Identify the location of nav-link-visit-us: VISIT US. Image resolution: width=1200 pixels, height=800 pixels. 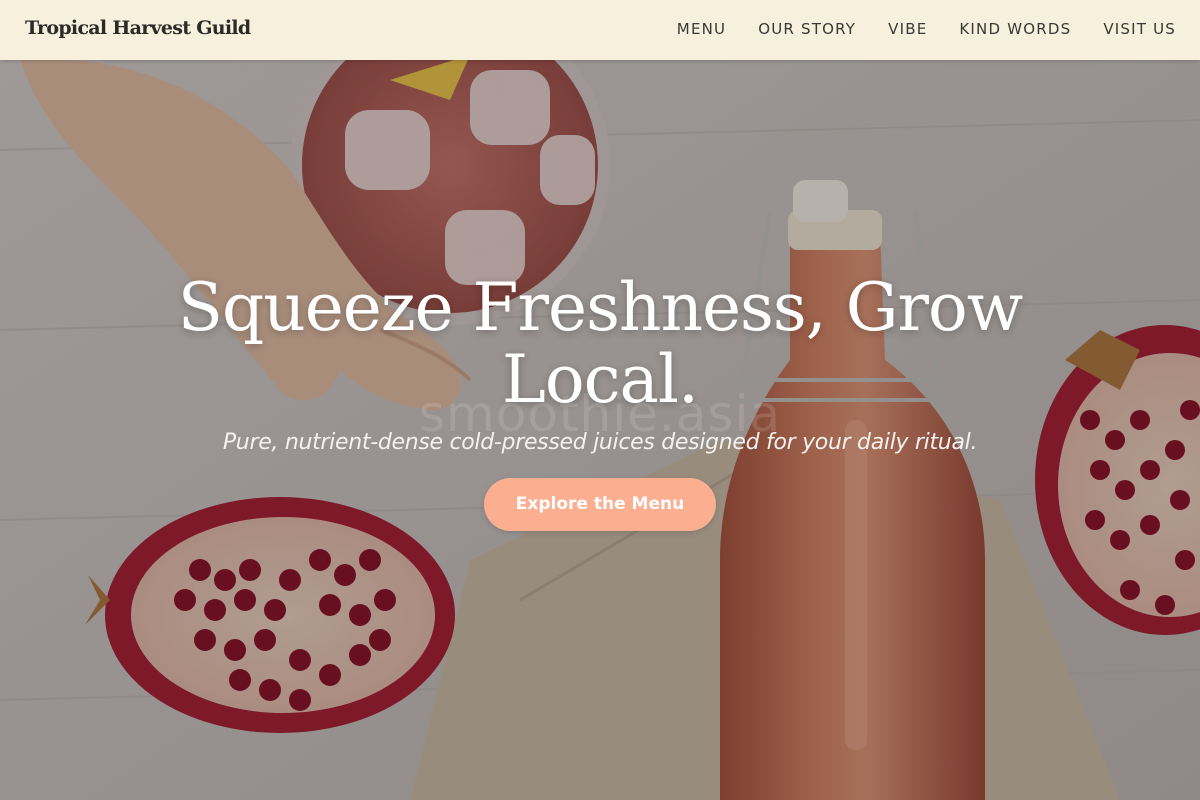
(1139, 29).